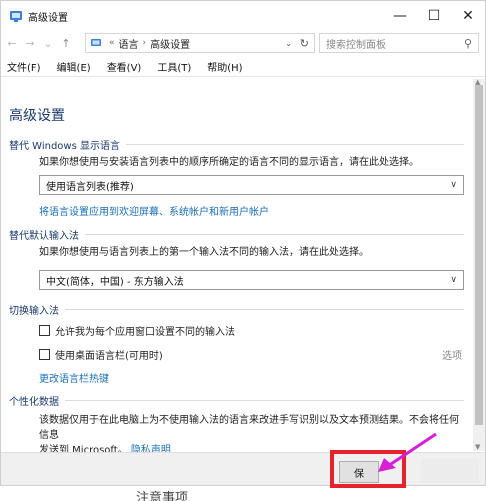 Image resolution: width=486 pixels, height=501 pixels. Describe the element at coordinates (204, 252) in the screenshot. I see `default-input-description: 如果你想使用与语言列表上的第一个输入法不同的输入法，请在此处选择。` at that location.